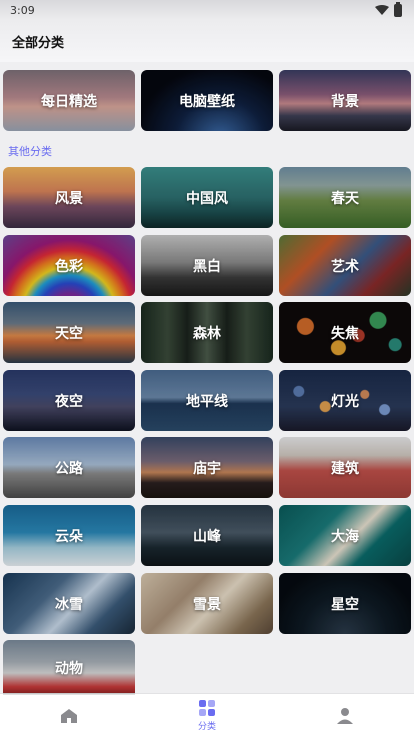 This screenshot has height=737, width=414. Describe the element at coordinates (22, 10) in the screenshot. I see `status-time: 3:09` at that location.